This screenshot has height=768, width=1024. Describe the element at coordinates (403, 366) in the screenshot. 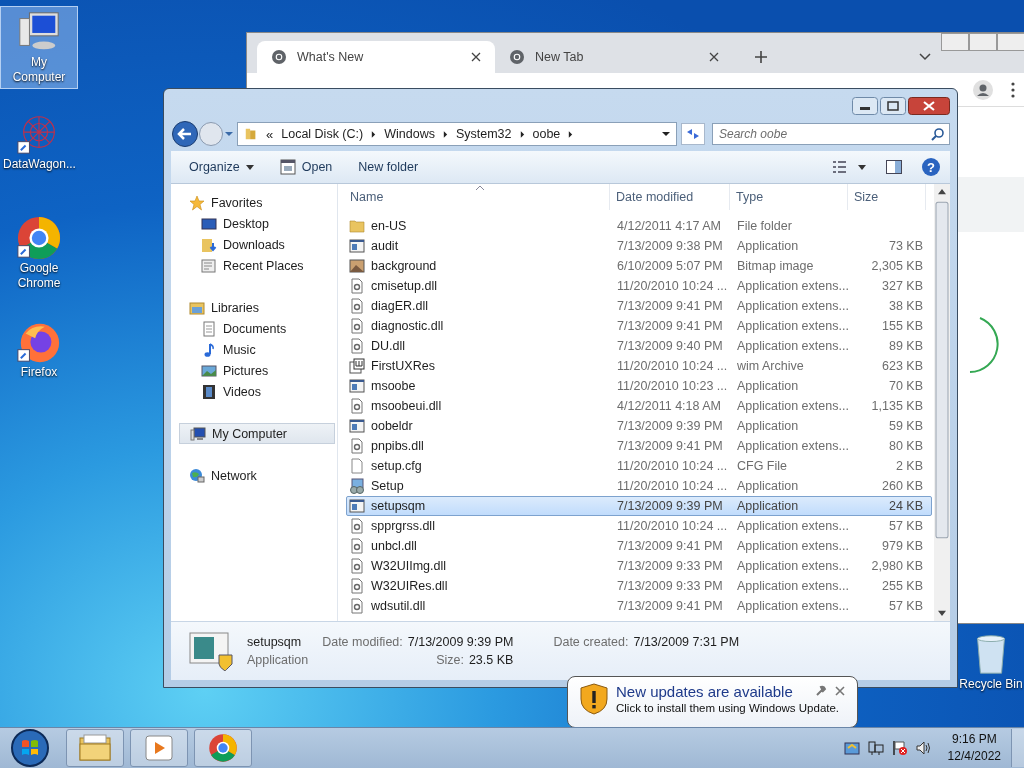

I see `file-name: FirstUXRes` at that location.